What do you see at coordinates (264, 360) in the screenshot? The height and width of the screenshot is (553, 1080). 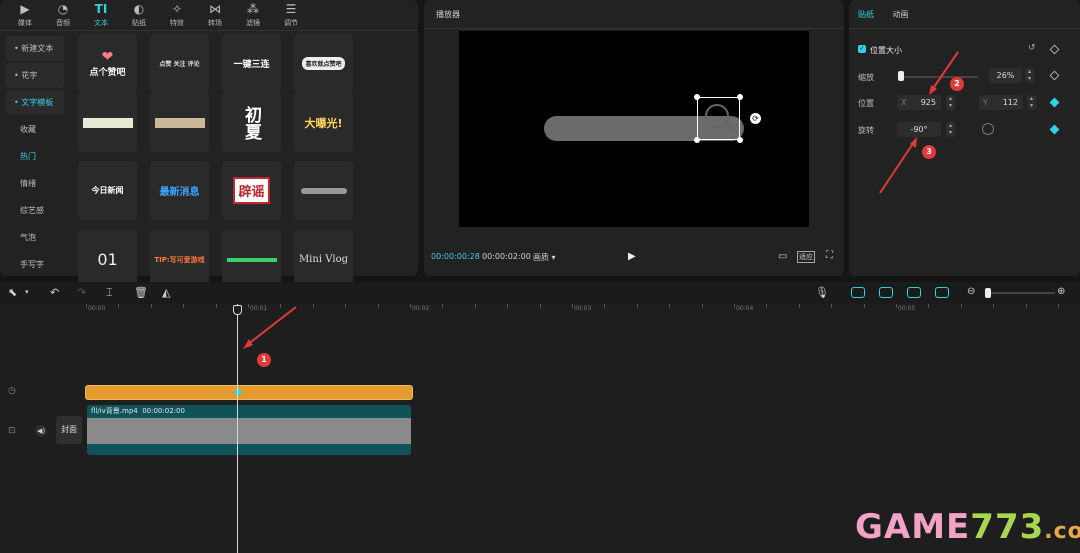 I see `annotation-marker: 1` at bounding box center [264, 360].